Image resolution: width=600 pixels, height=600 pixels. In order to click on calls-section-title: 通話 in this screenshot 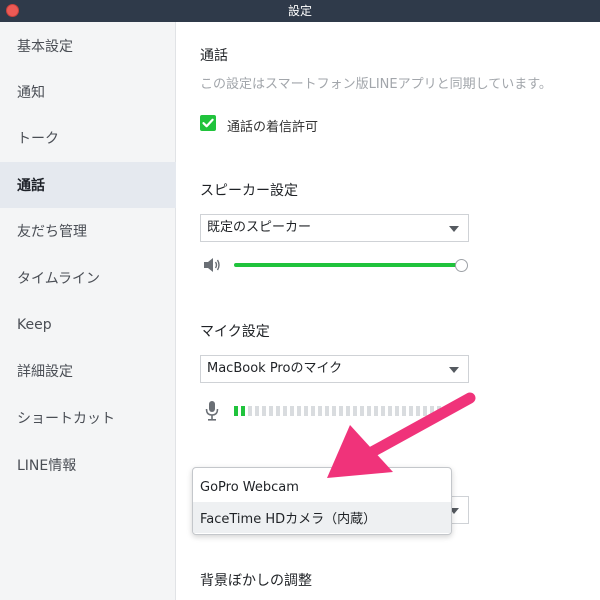, I will do `click(214, 56)`.